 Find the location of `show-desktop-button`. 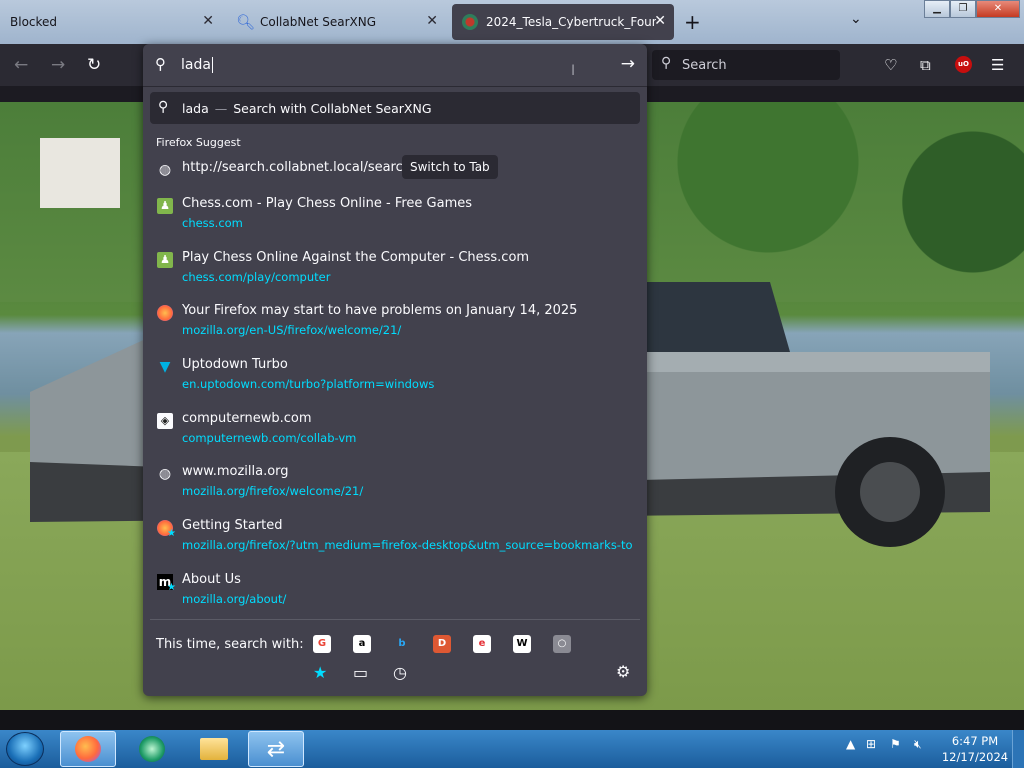

show-desktop-button is located at coordinates (1018, 749).